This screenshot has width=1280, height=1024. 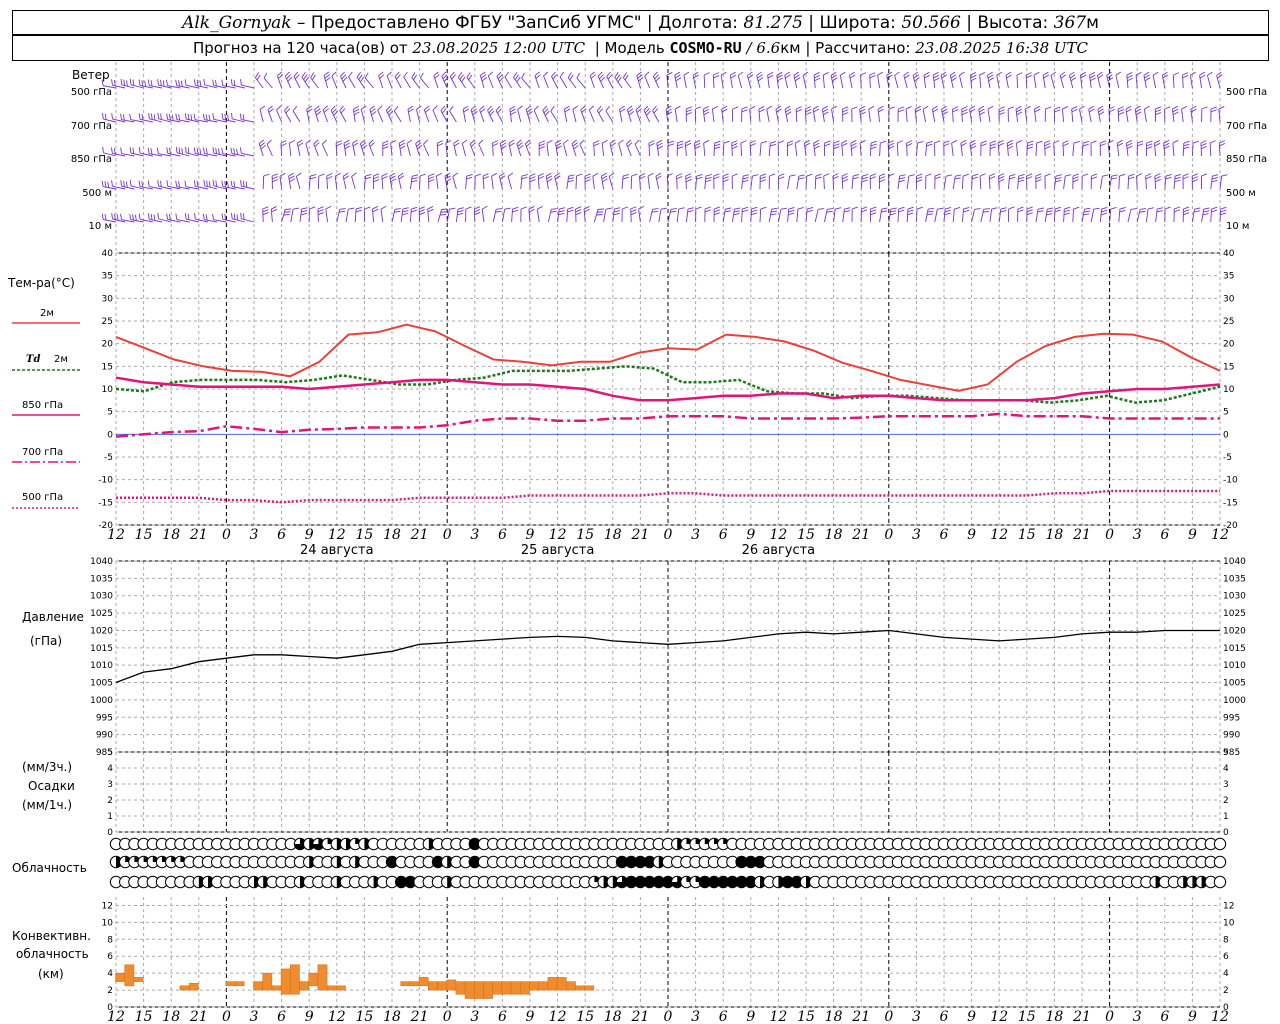 What do you see at coordinates (1234, 649) in the screenshot?
I see `pres-tick-right: 1015` at bounding box center [1234, 649].